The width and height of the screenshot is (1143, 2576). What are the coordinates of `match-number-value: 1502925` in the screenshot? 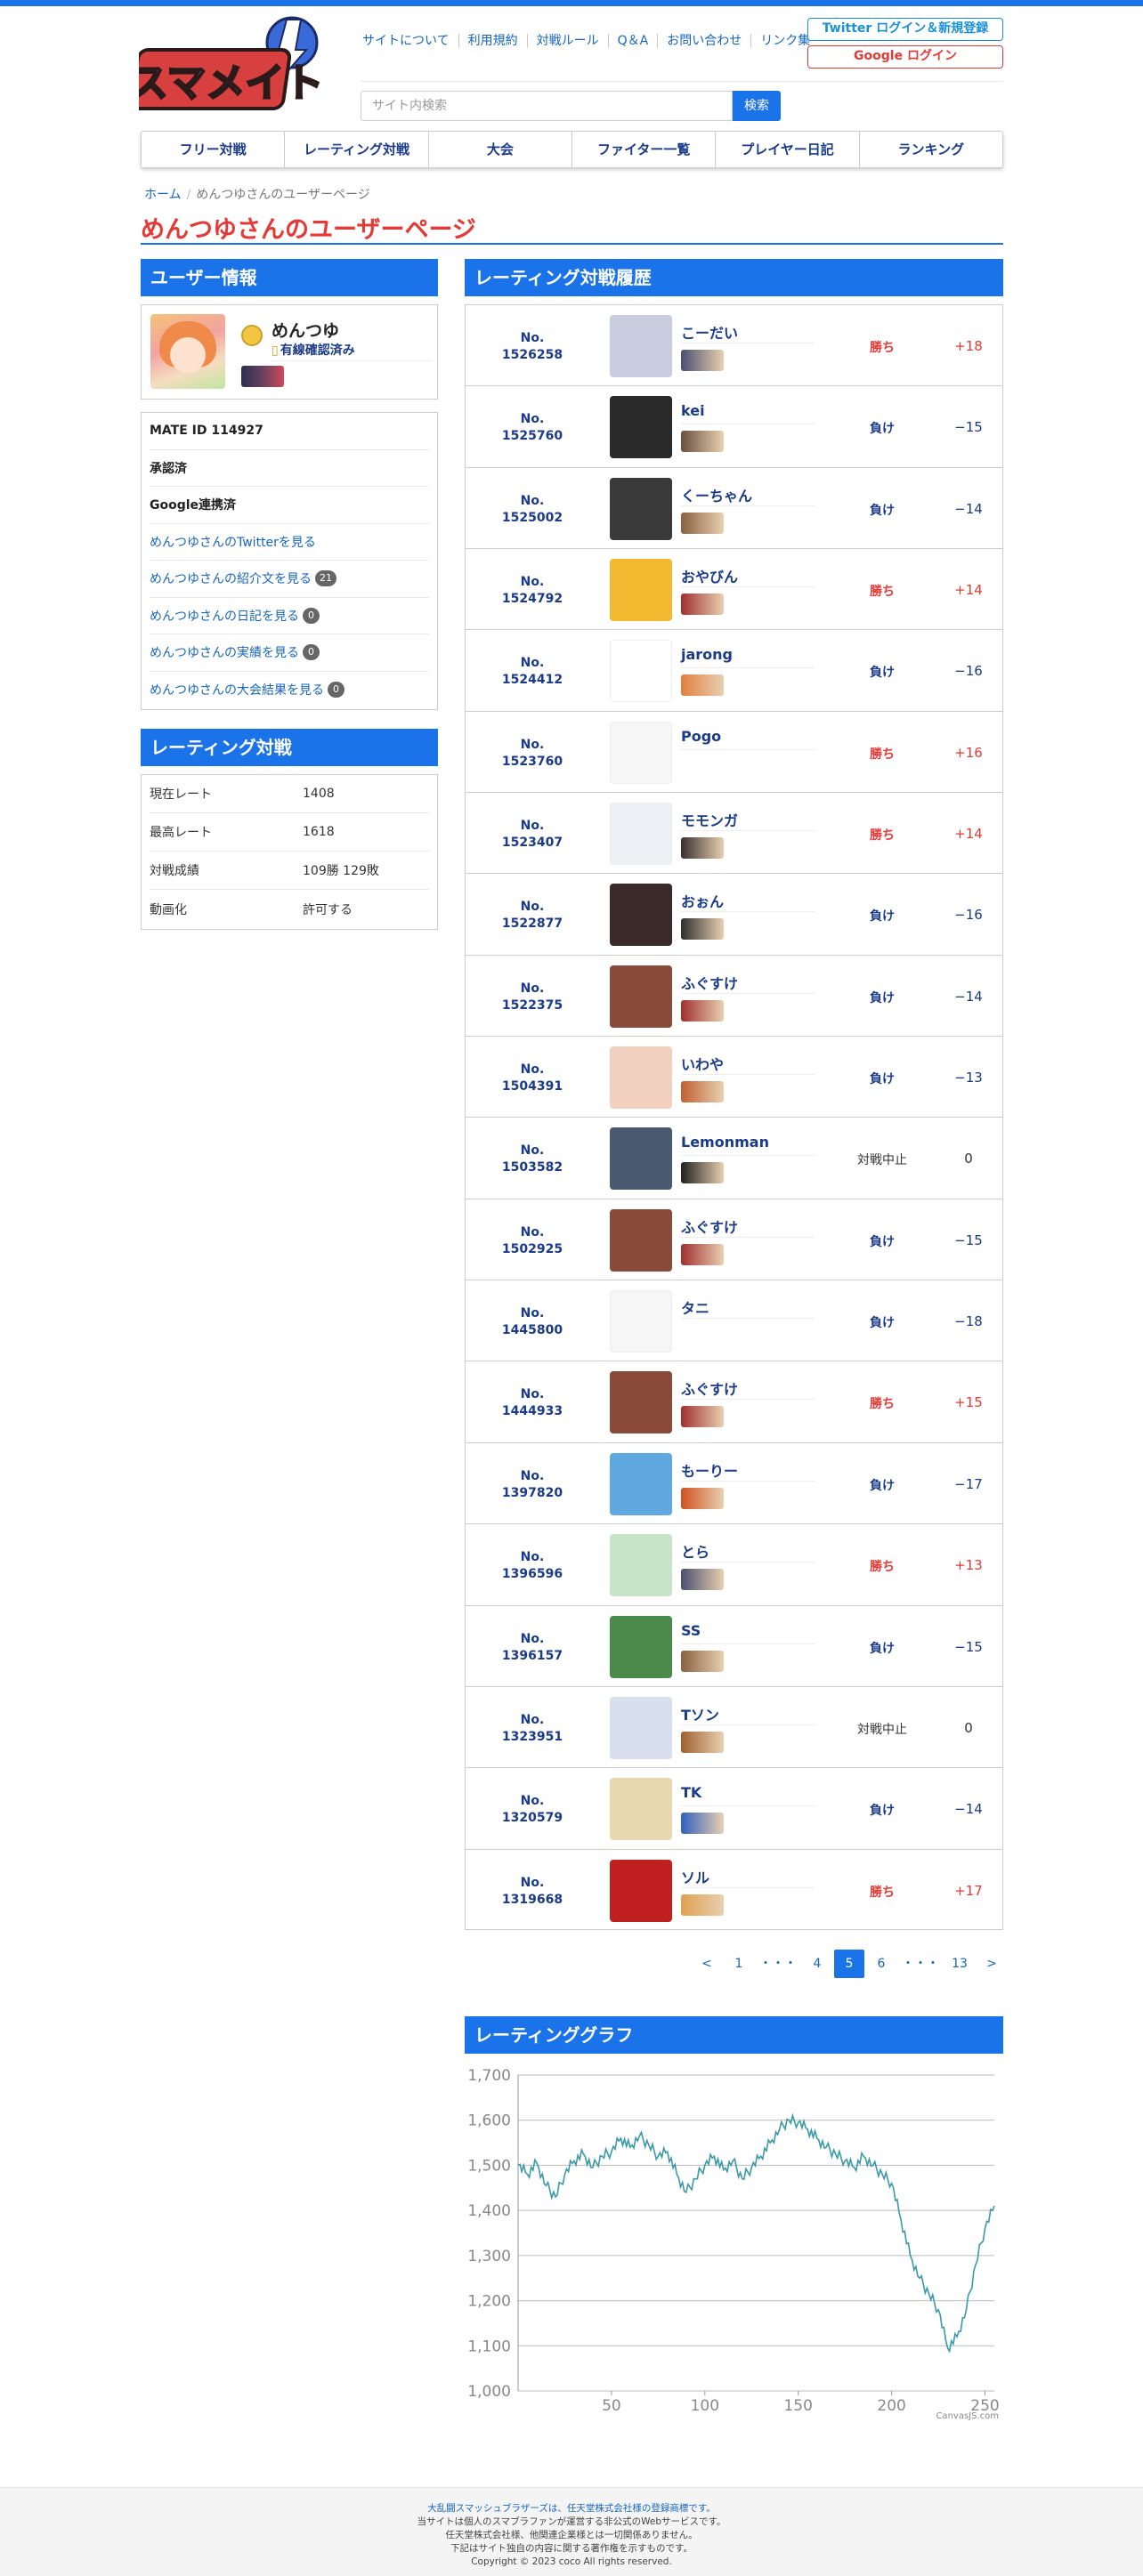 It's located at (532, 1249).